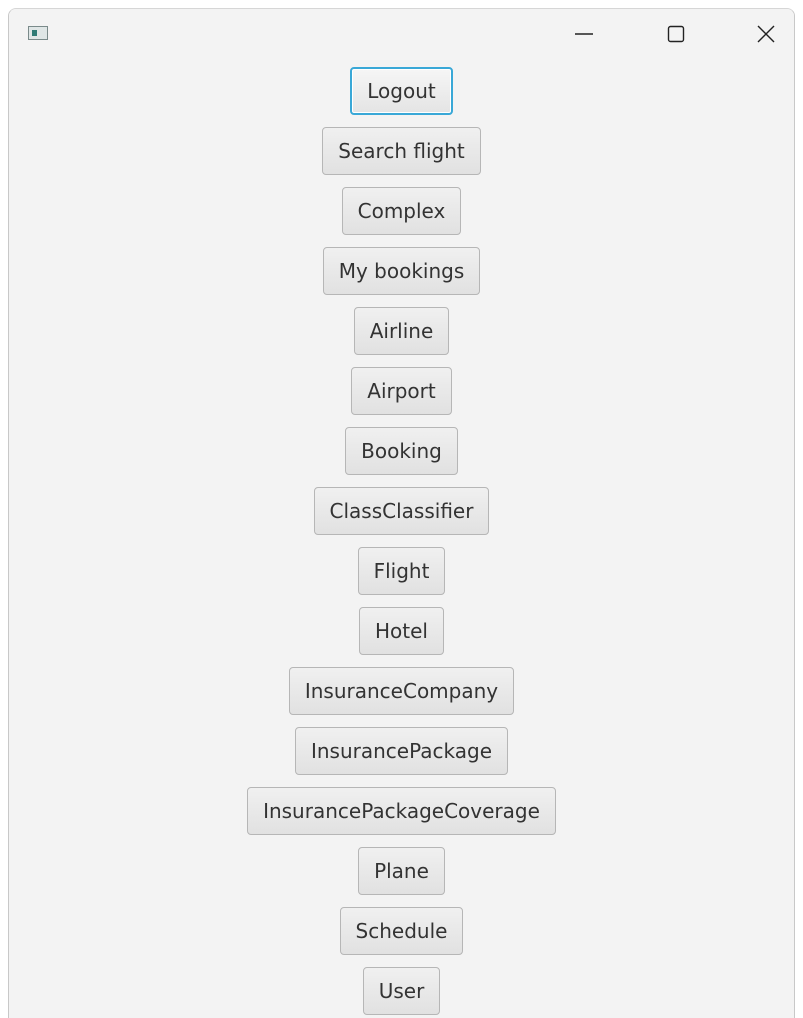 This screenshot has width=803, height=1018. I want to click on close-icon, so click(766, 34).